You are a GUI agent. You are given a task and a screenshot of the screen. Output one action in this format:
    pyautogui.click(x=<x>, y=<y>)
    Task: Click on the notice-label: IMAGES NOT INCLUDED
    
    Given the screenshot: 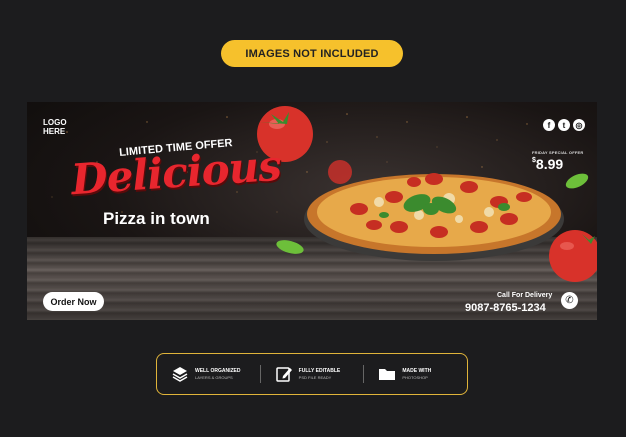 What is the action you would take?
    pyautogui.click(x=312, y=53)
    